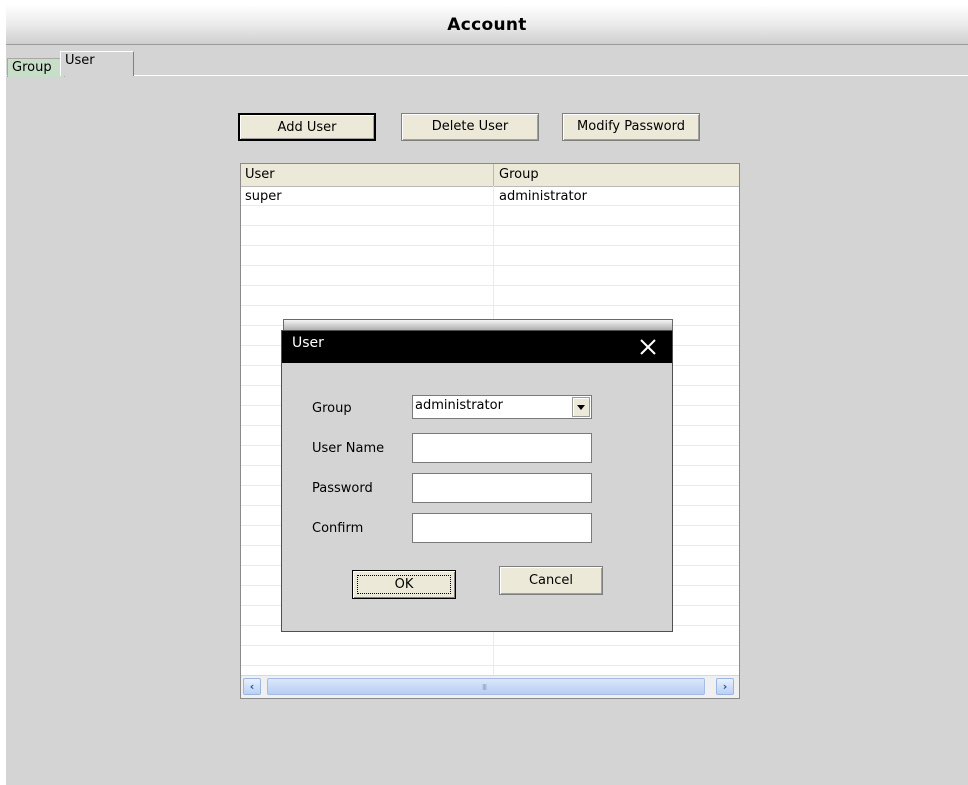 This screenshot has height=785, width=968. Describe the element at coordinates (490, 175) in the screenshot. I see `list-header: User Group` at that location.